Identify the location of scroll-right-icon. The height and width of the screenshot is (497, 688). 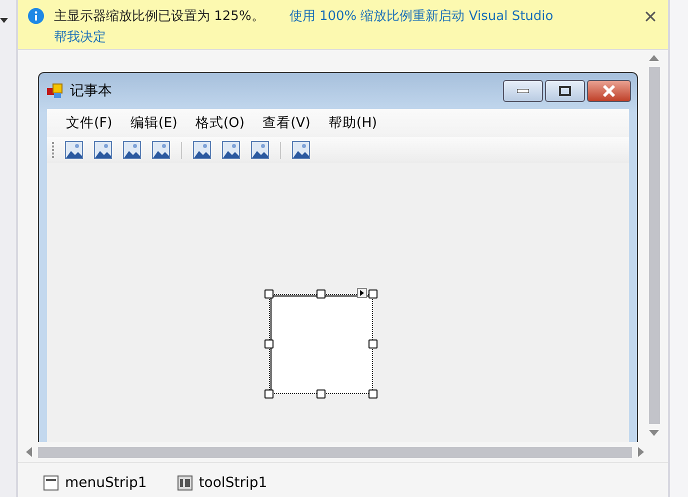
(641, 452).